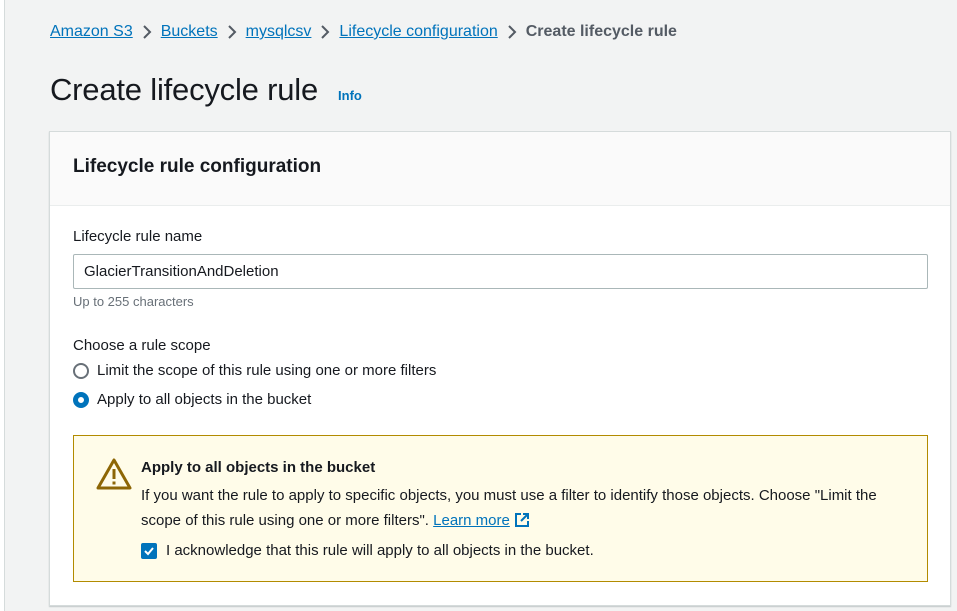  What do you see at coordinates (91, 32) in the screenshot?
I see `breadcrumb-amazon-s3: Amazon S3` at bounding box center [91, 32].